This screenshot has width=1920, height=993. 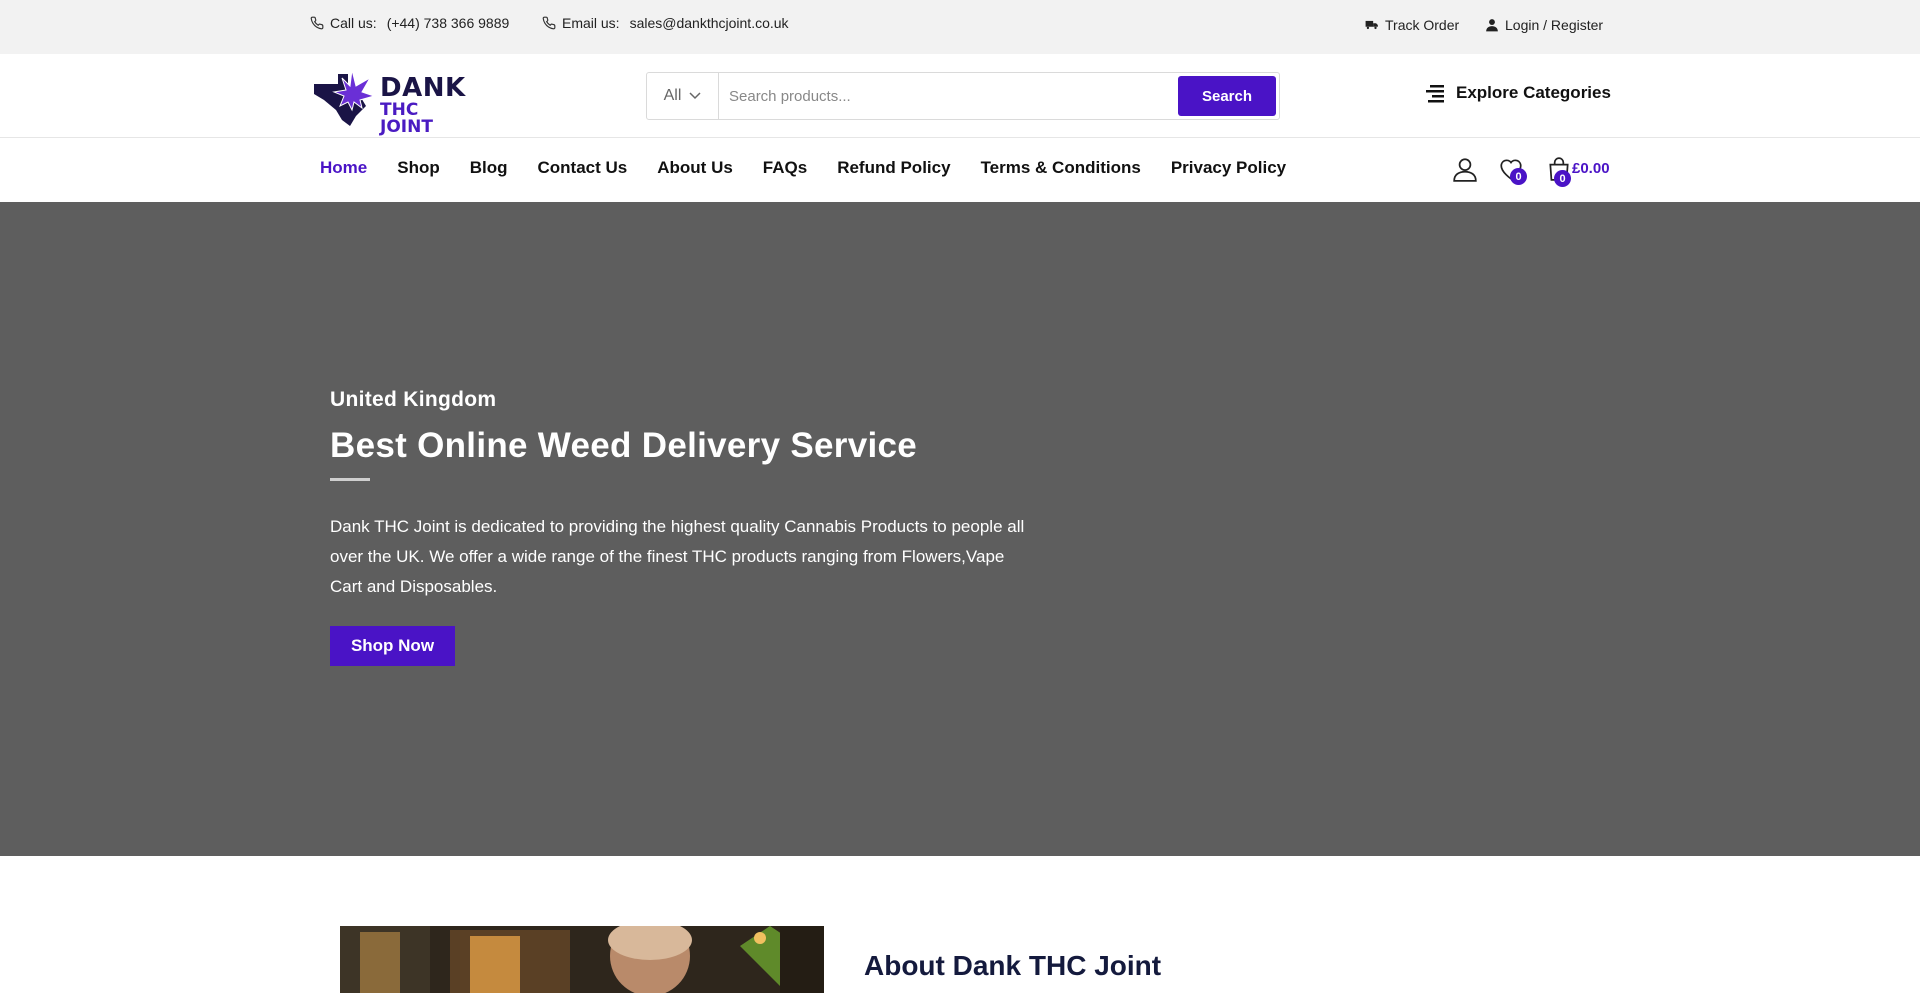 What do you see at coordinates (1435, 94) in the screenshot?
I see `menu-lines-icon` at bounding box center [1435, 94].